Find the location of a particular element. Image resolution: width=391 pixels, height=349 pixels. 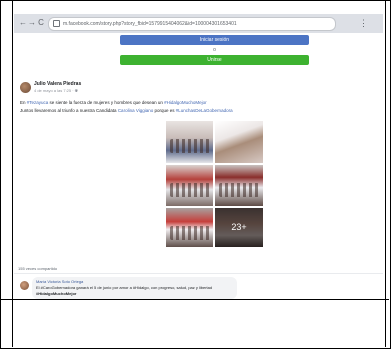

or-separator: o is located at coordinates (214, 50).